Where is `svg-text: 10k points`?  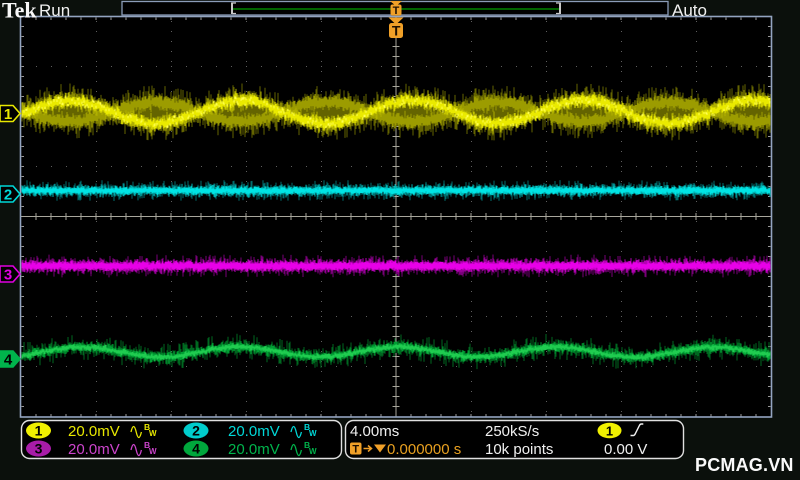
svg-text: 10k points is located at coordinates (519, 449).